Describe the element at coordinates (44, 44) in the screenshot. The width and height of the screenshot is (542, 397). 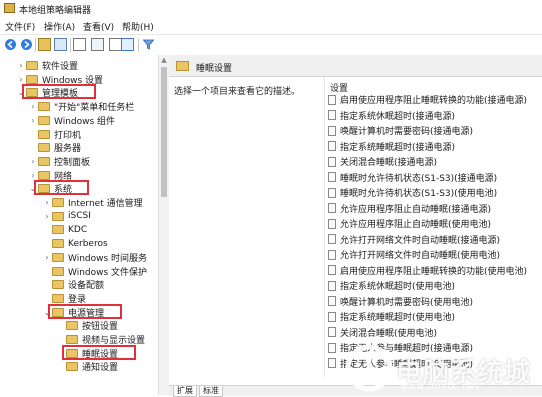
I see `folder-up-icon` at that location.